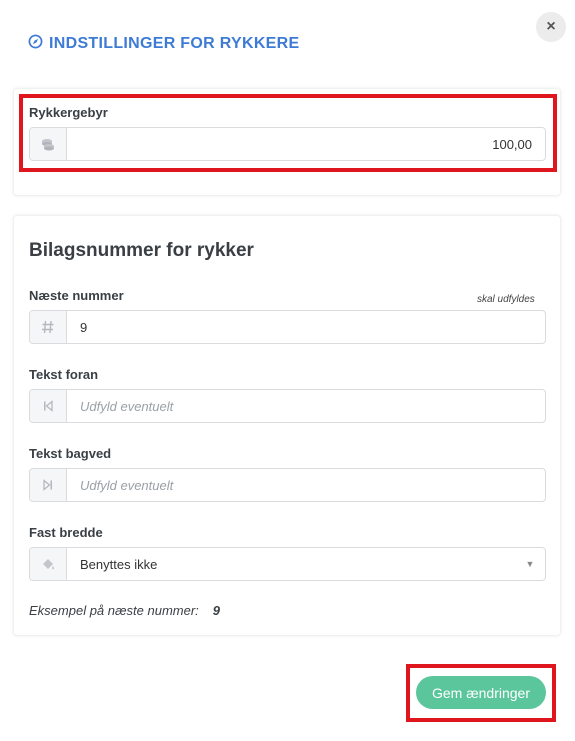 The image size is (575, 741). What do you see at coordinates (119, 564) in the screenshot?
I see `fixed-width-value: Benyttes ikke` at bounding box center [119, 564].